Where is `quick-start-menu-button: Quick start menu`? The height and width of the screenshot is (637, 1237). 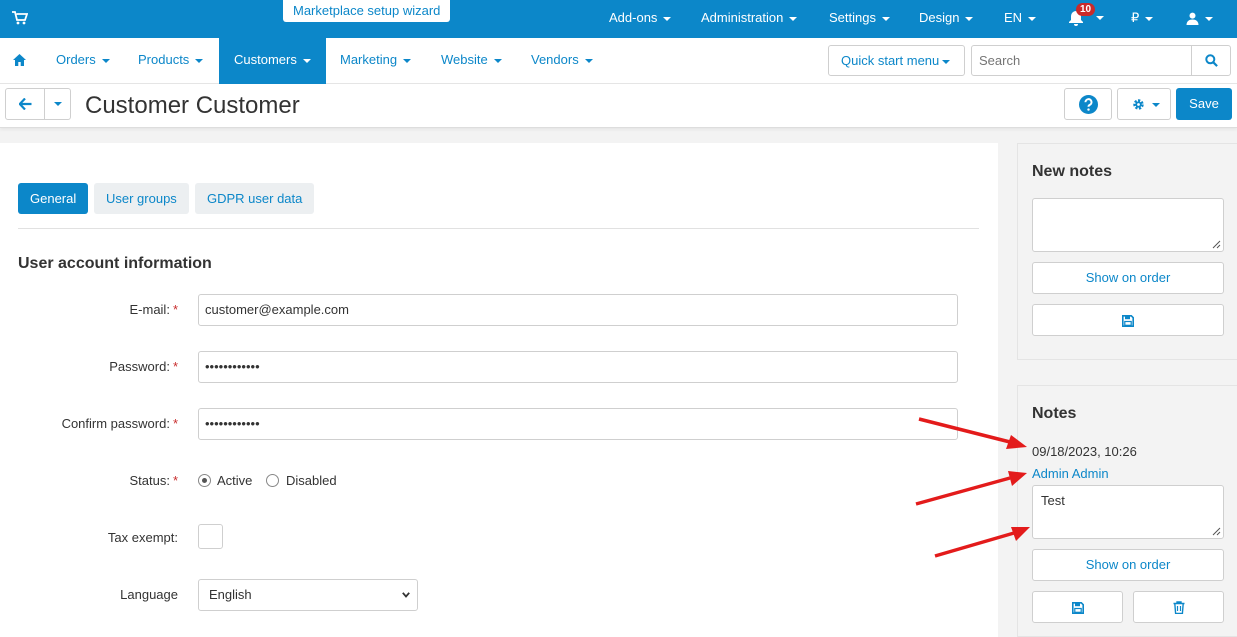 quick-start-menu-button: Quick start menu is located at coordinates (896, 60).